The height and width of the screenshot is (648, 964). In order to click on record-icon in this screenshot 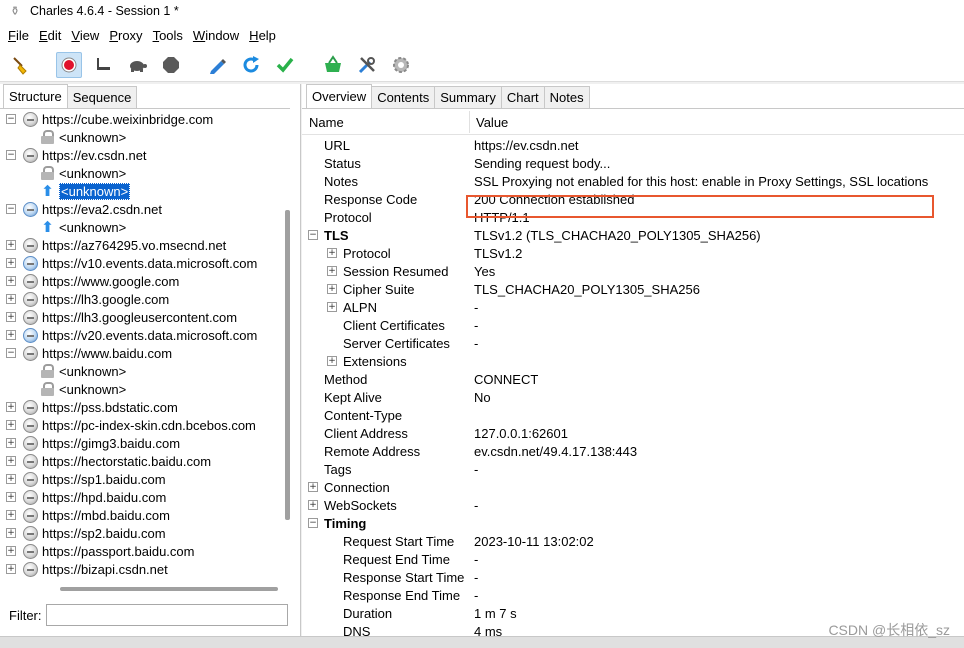, I will do `click(69, 65)`.